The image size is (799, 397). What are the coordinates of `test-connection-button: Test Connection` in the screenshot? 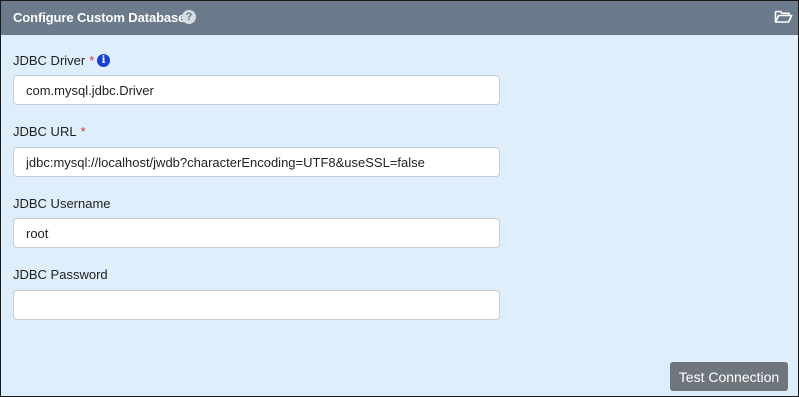 It's located at (729, 376).